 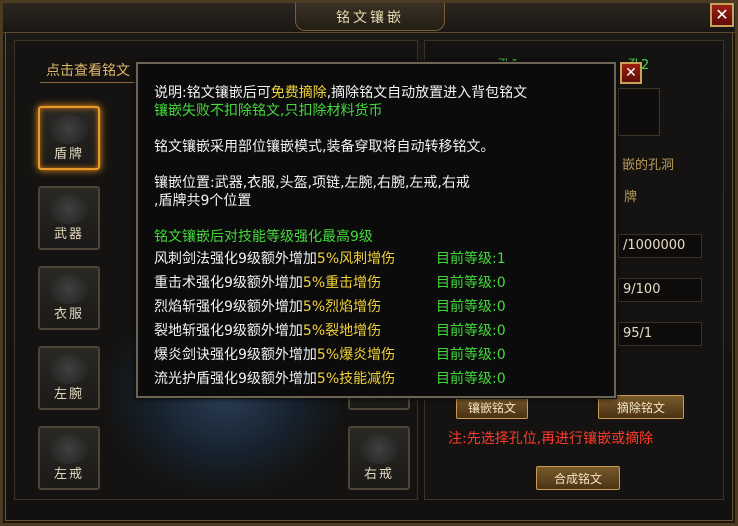 I want to click on skill-bonus: 5%技能减伤, so click(x=356, y=379).